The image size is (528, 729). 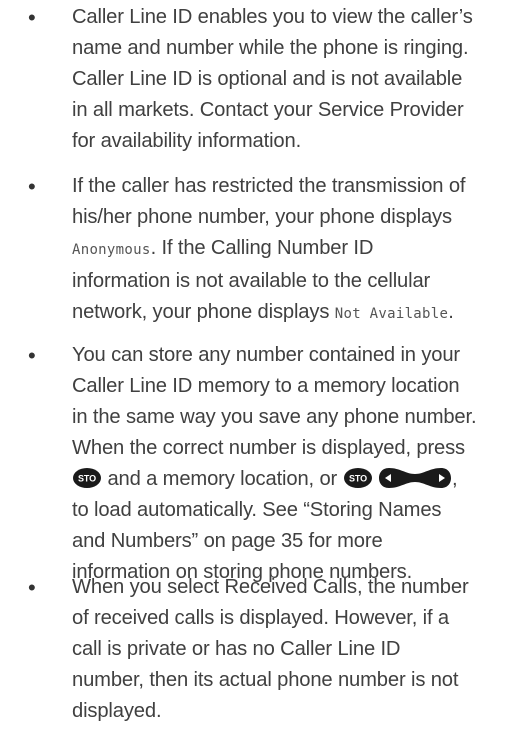 I want to click on text-line: and Numbers” on page 35 for more, so click(x=227, y=541).